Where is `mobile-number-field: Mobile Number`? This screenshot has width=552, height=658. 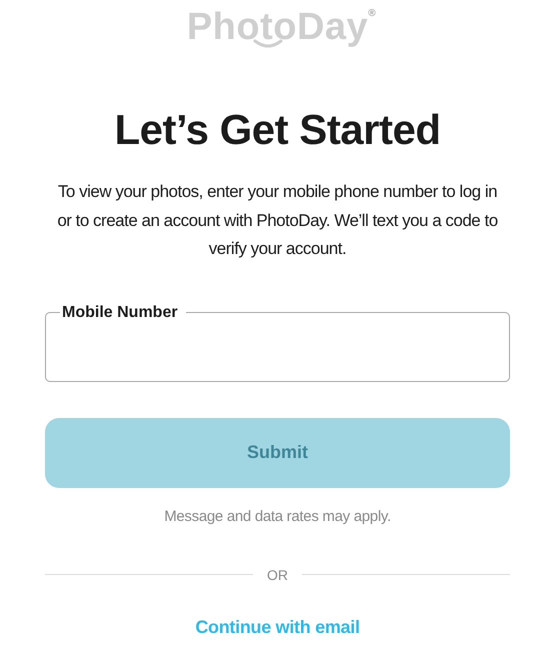 mobile-number-field: Mobile Number is located at coordinates (277, 343).